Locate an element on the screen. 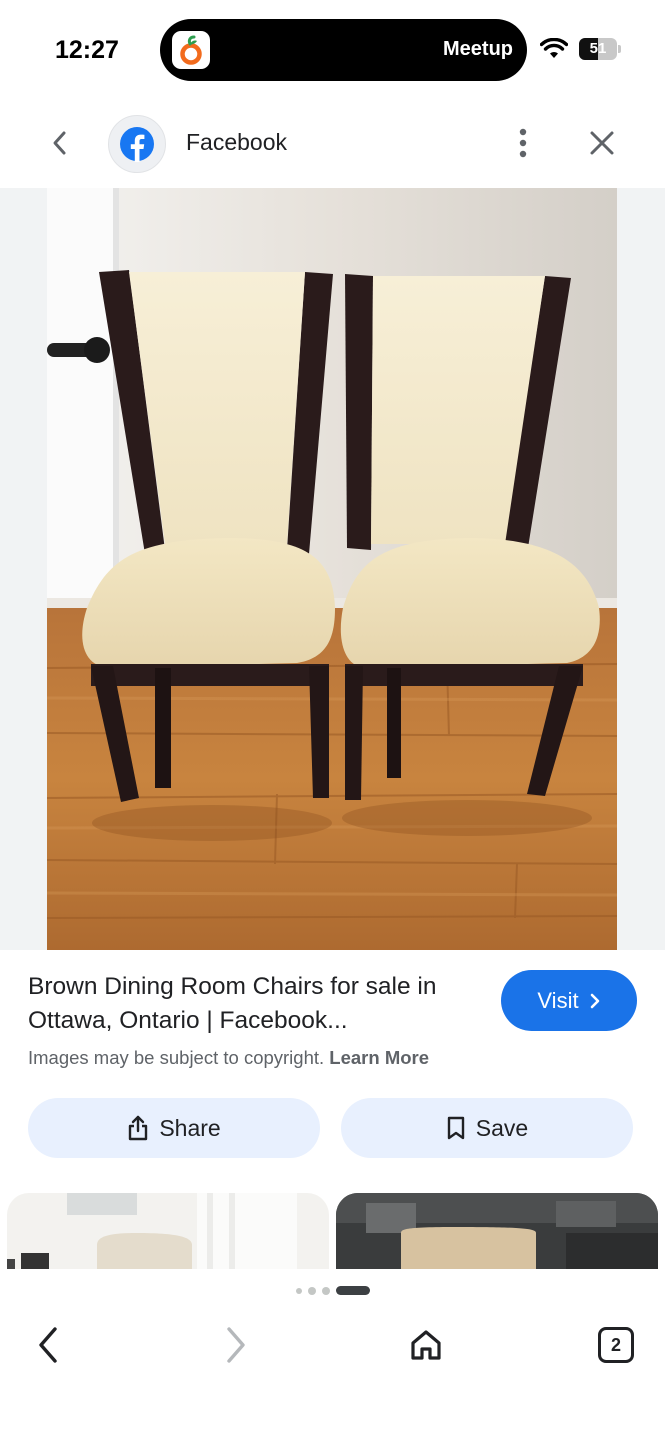 Image resolution: width=665 pixels, height=1440 pixels. more-vert-icon is located at coordinates (523, 143).